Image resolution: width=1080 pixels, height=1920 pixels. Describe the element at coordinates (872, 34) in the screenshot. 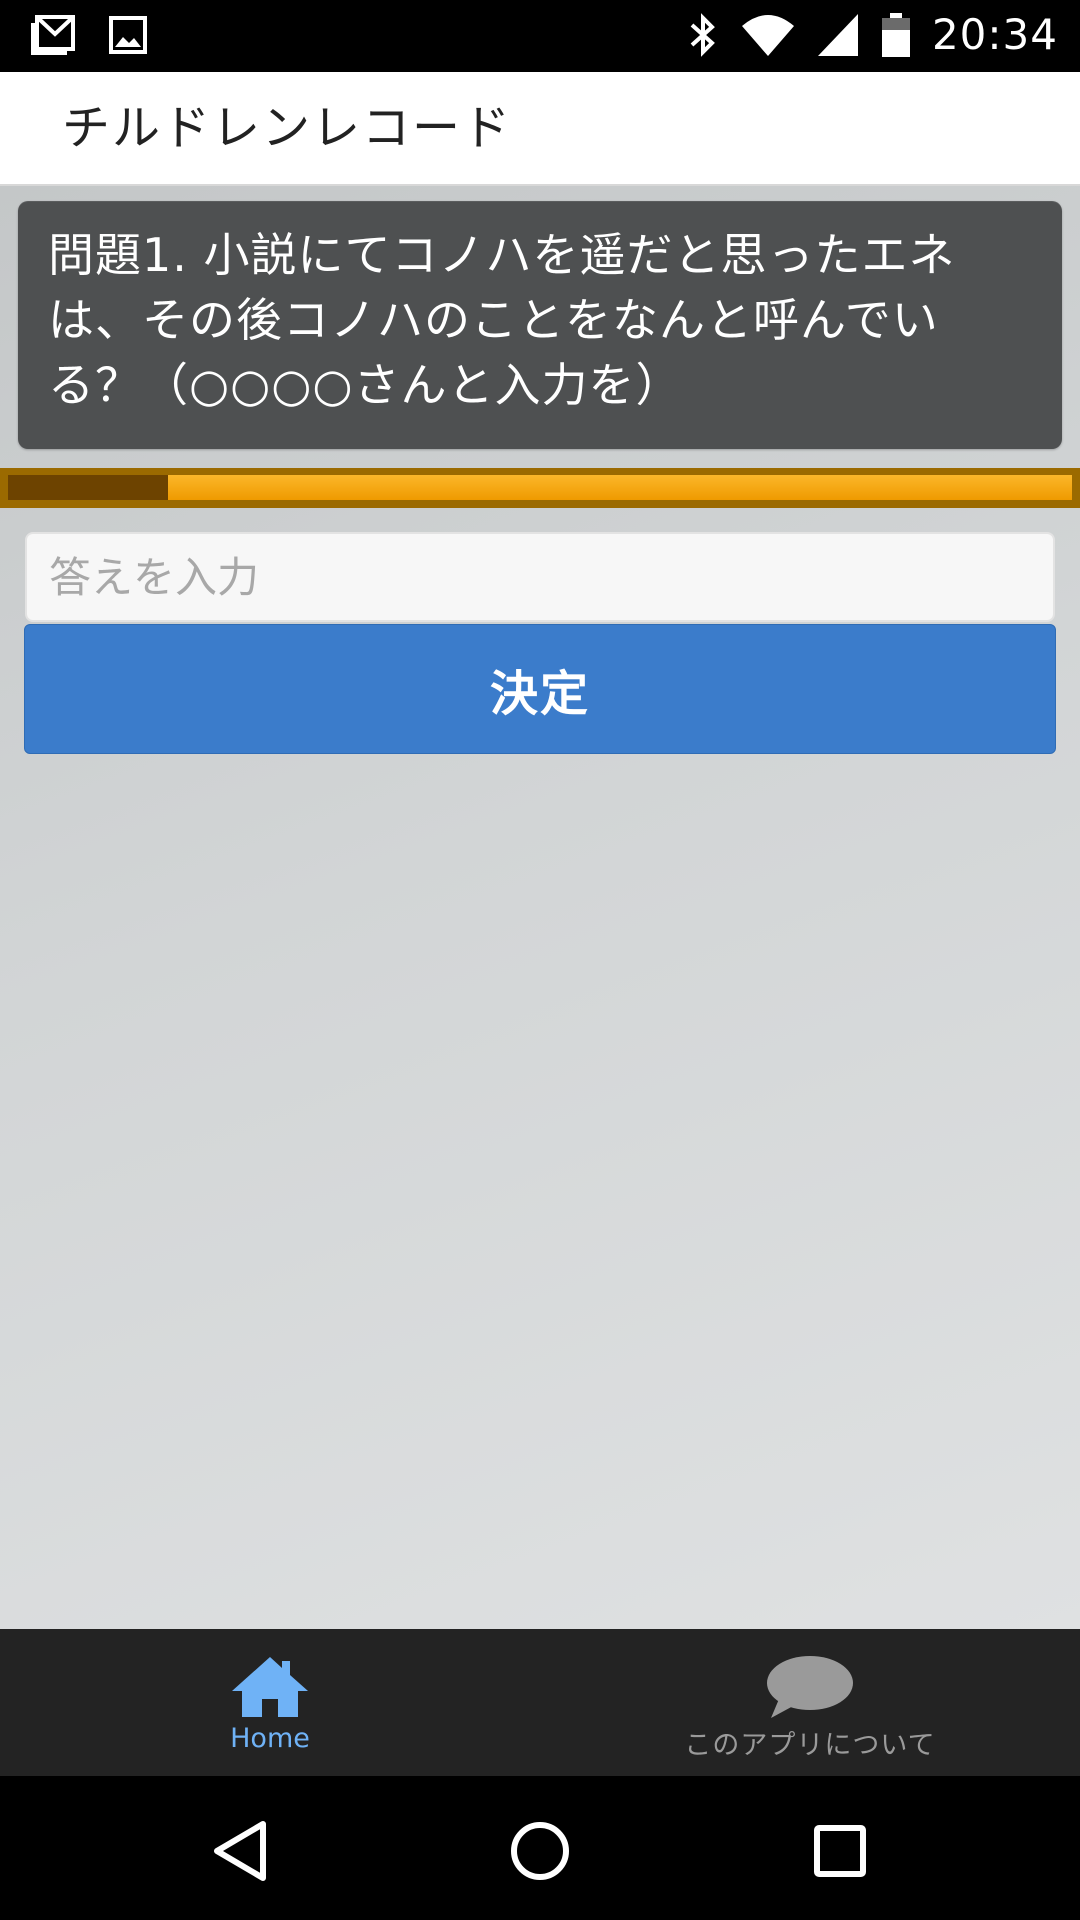

I see `system-icons: 20:34` at that location.